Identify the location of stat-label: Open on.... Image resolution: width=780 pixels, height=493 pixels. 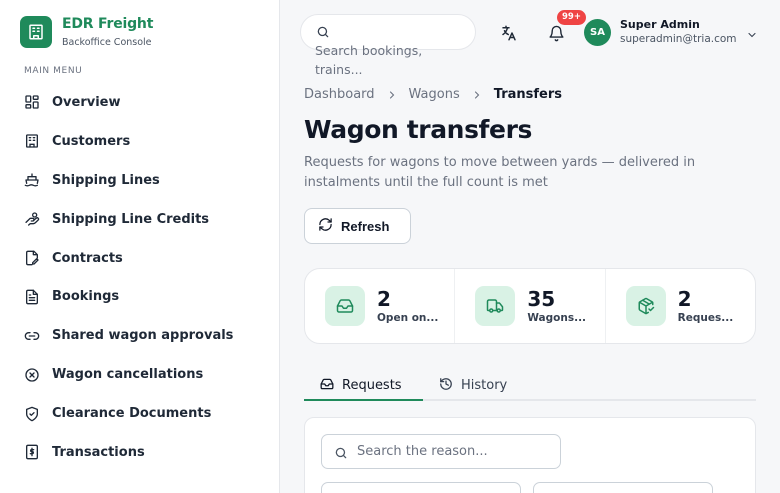
(408, 318).